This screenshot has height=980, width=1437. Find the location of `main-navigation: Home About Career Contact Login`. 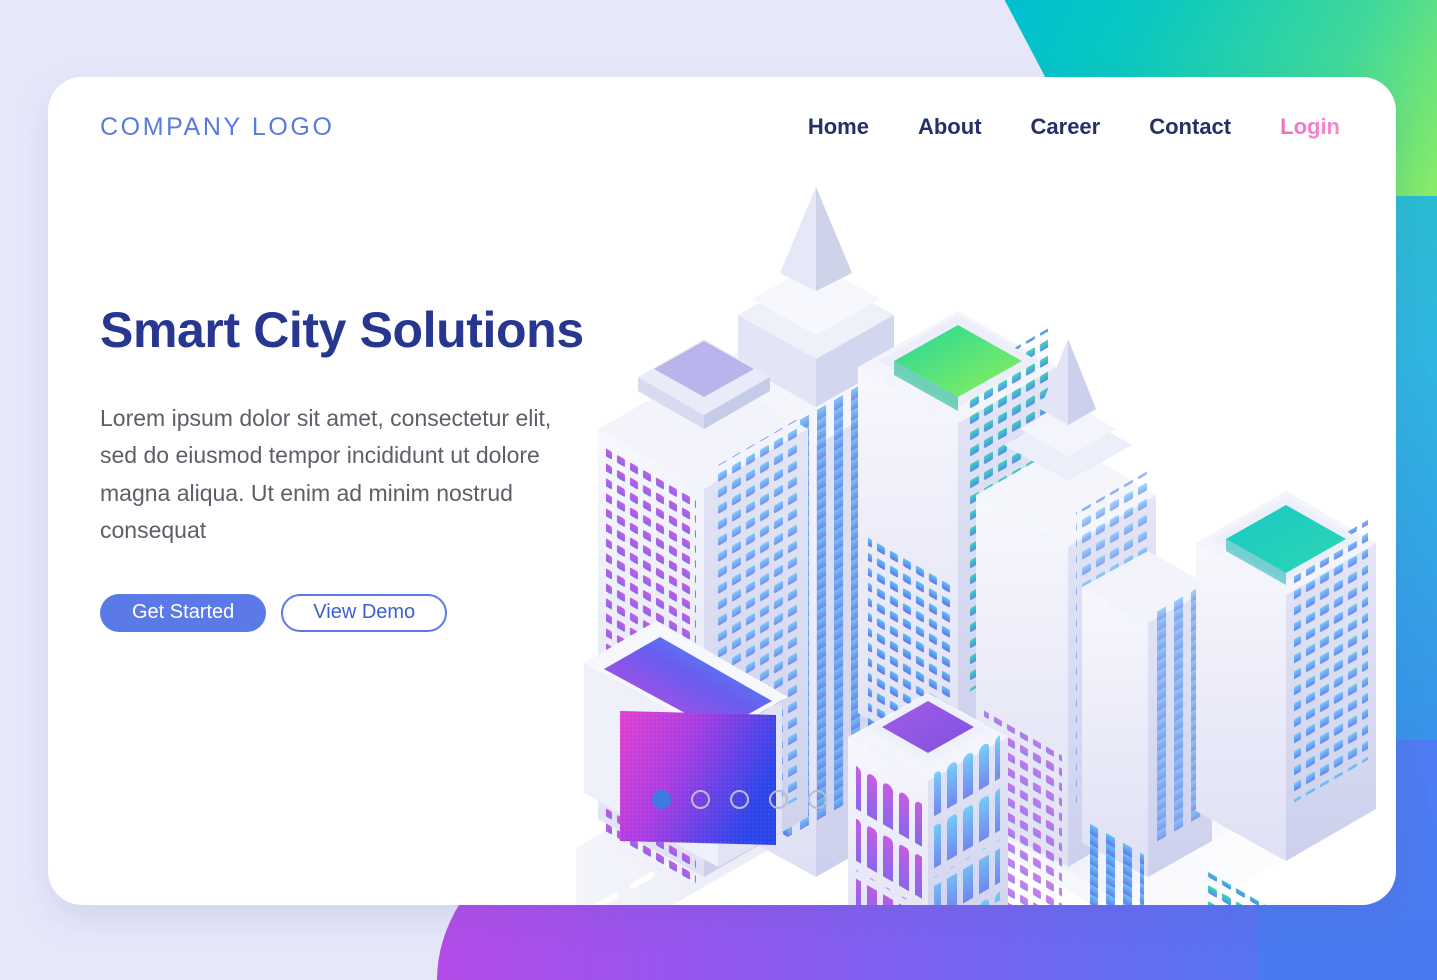

main-navigation: Home About Career Contact Login is located at coordinates (1074, 127).